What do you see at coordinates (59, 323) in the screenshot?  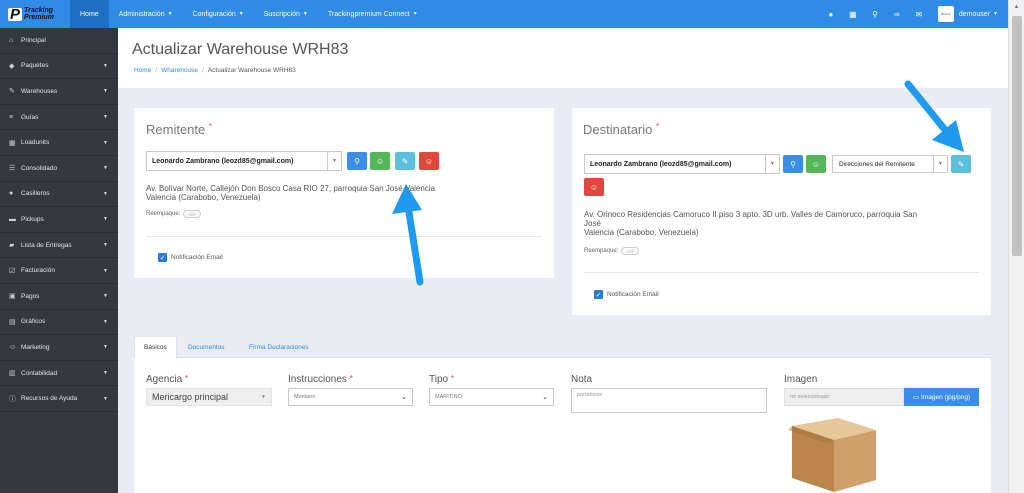 I see `sidebar-item-gráficos: ▤ Gráficos ▼` at bounding box center [59, 323].